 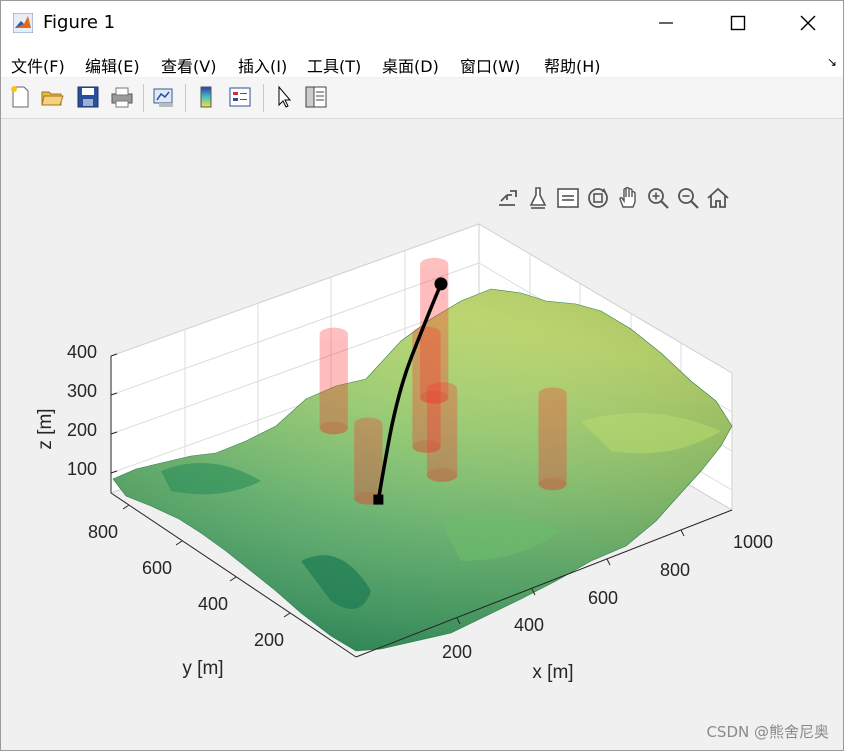 What do you see at coordinates (157, 568) in the screenshot?
I see `y-tick-label: 600` at bounding box center [157, 568].